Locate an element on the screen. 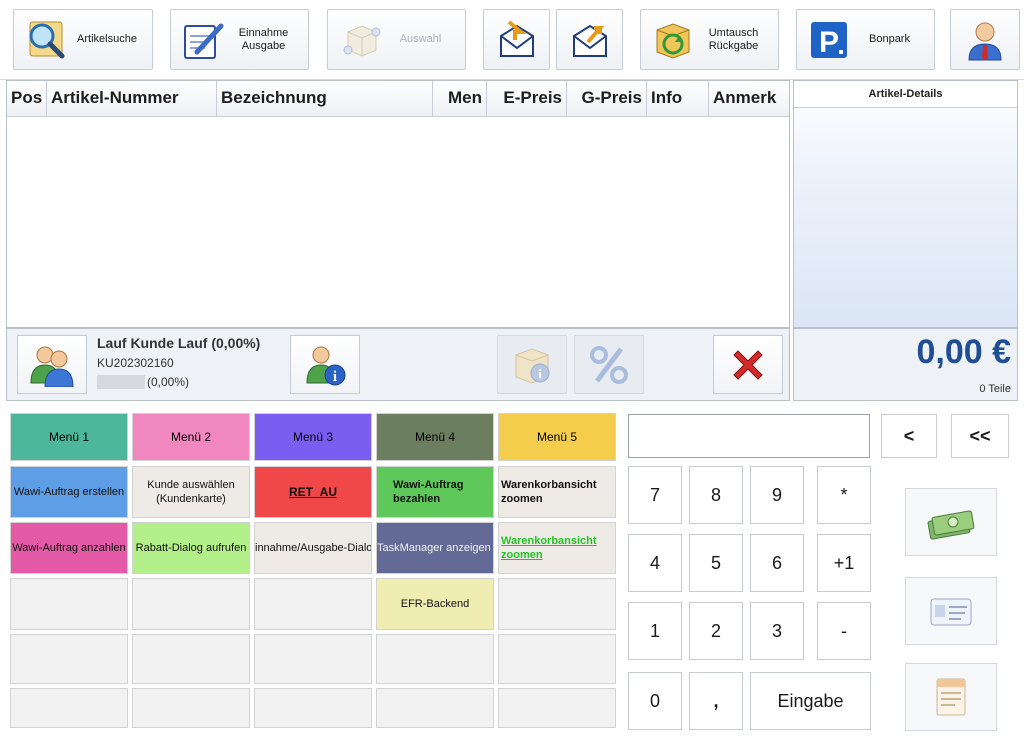 This screenshot has width=1024, height=741. key-multiply: * is located at coordinates (844, 495).